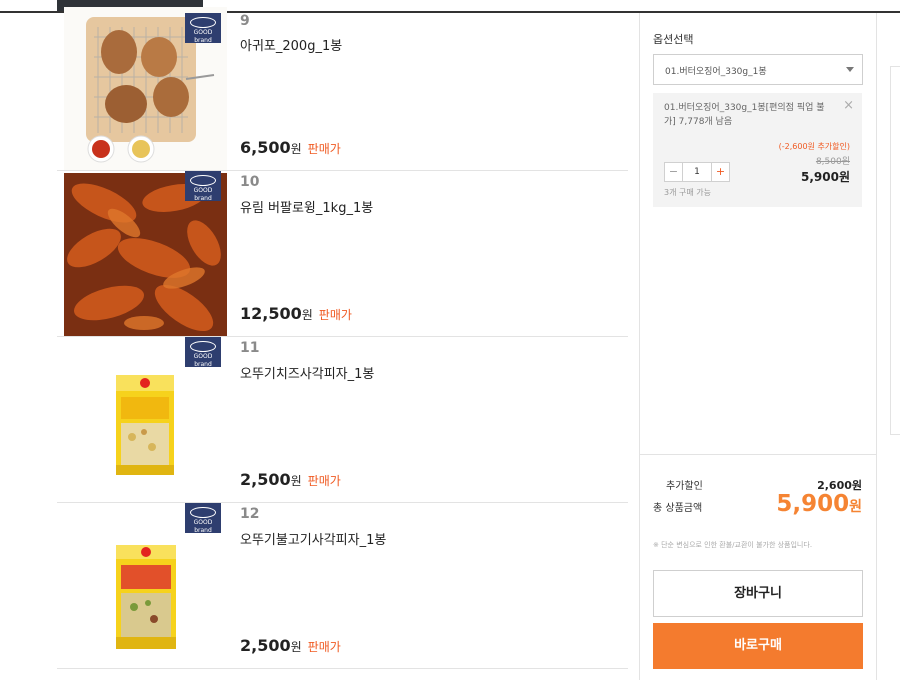 The image size is (900, 680). What do you see at coordinates (813, 504) in the screenshot?
I see `total-price-value: 5,900` at bounding box center [813, 504].